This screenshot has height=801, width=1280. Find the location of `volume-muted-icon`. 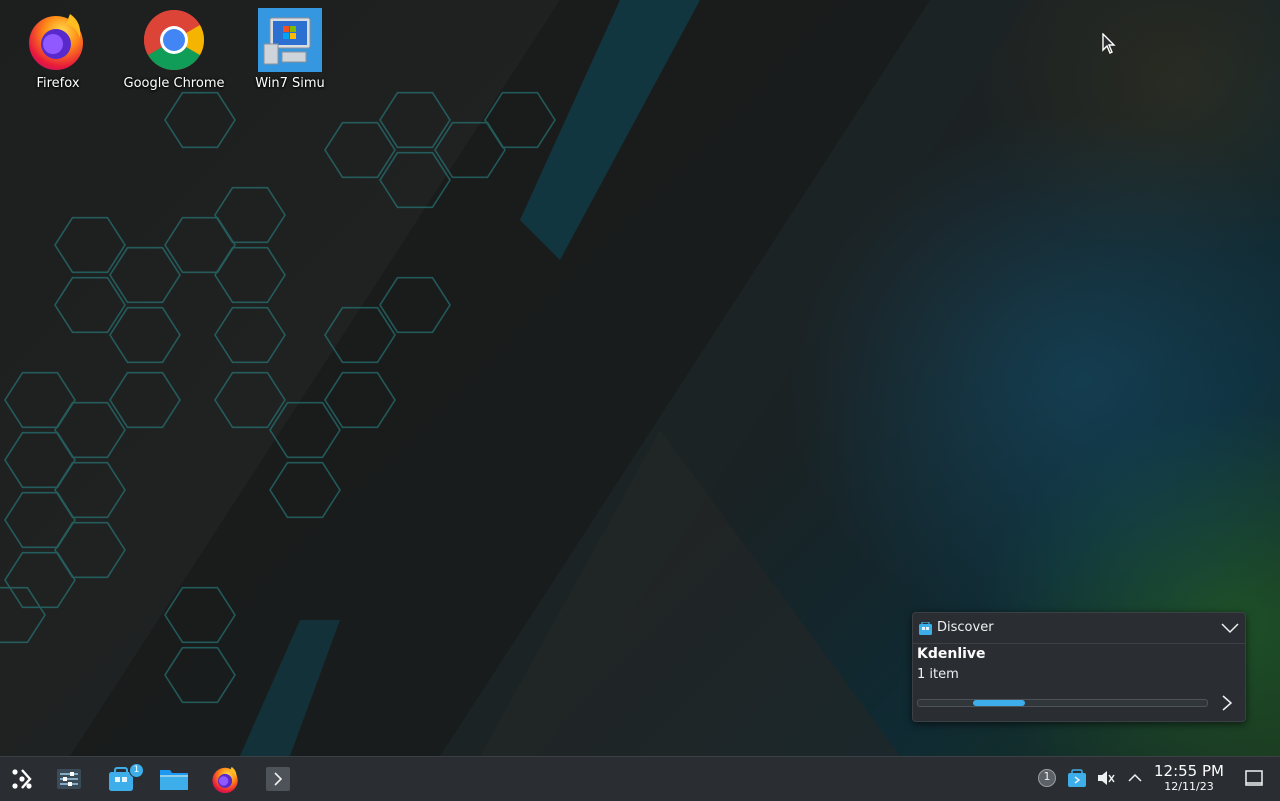

volume-muted-icon is located at coordinates (1106, 778).